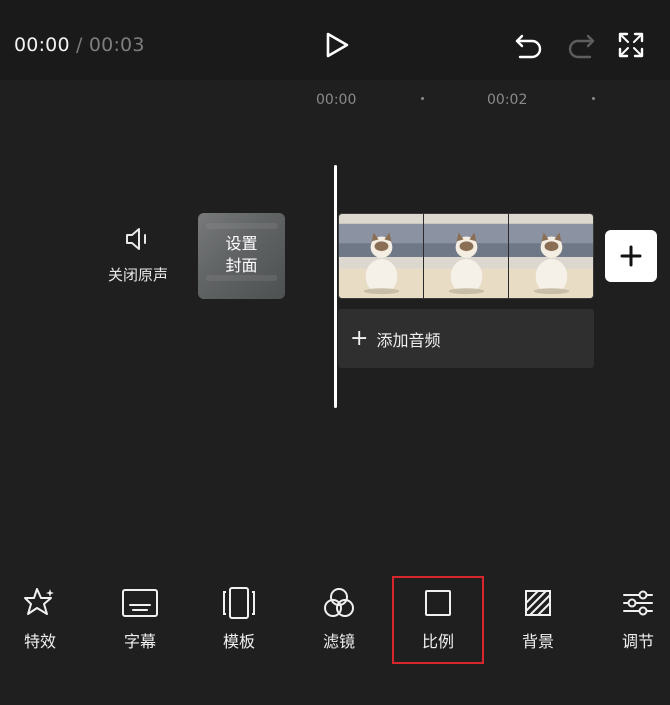 The image size is (670, 705). I want to click on tool-template: 模板, so click(239, 618).